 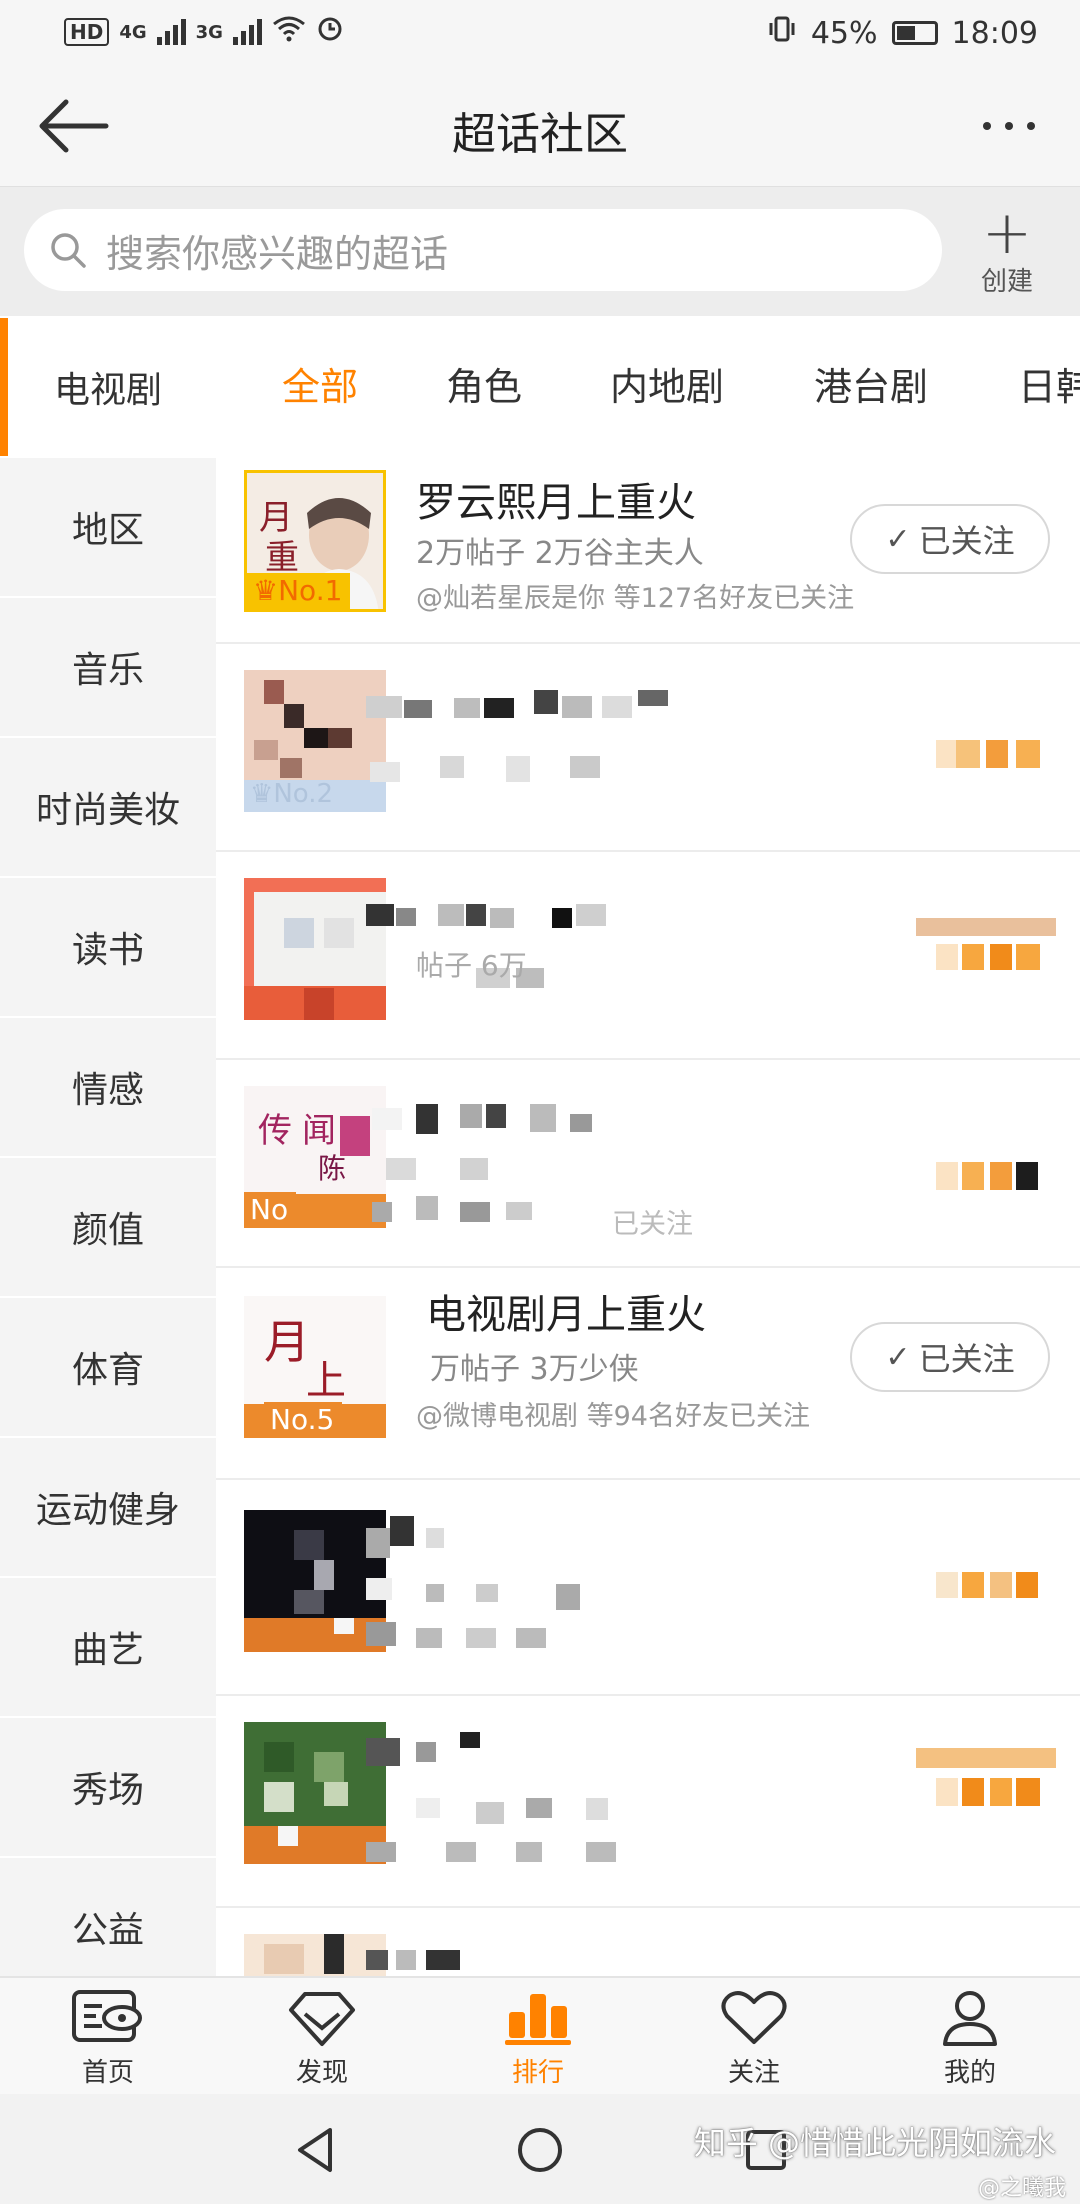 I want to click on plus-icon: +, so click(x=1007, y=233).